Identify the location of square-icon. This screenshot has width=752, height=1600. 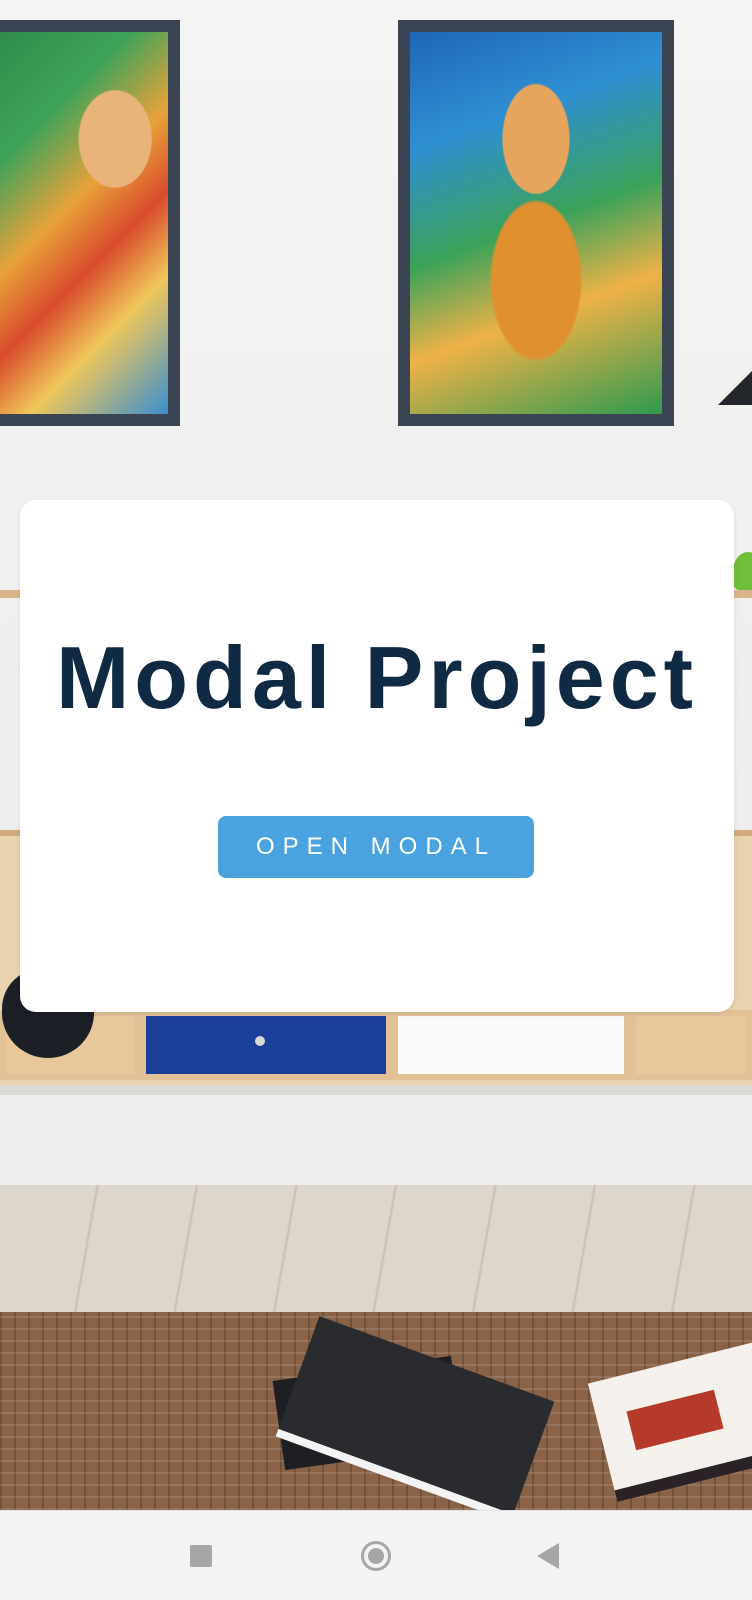
(201, 1556).